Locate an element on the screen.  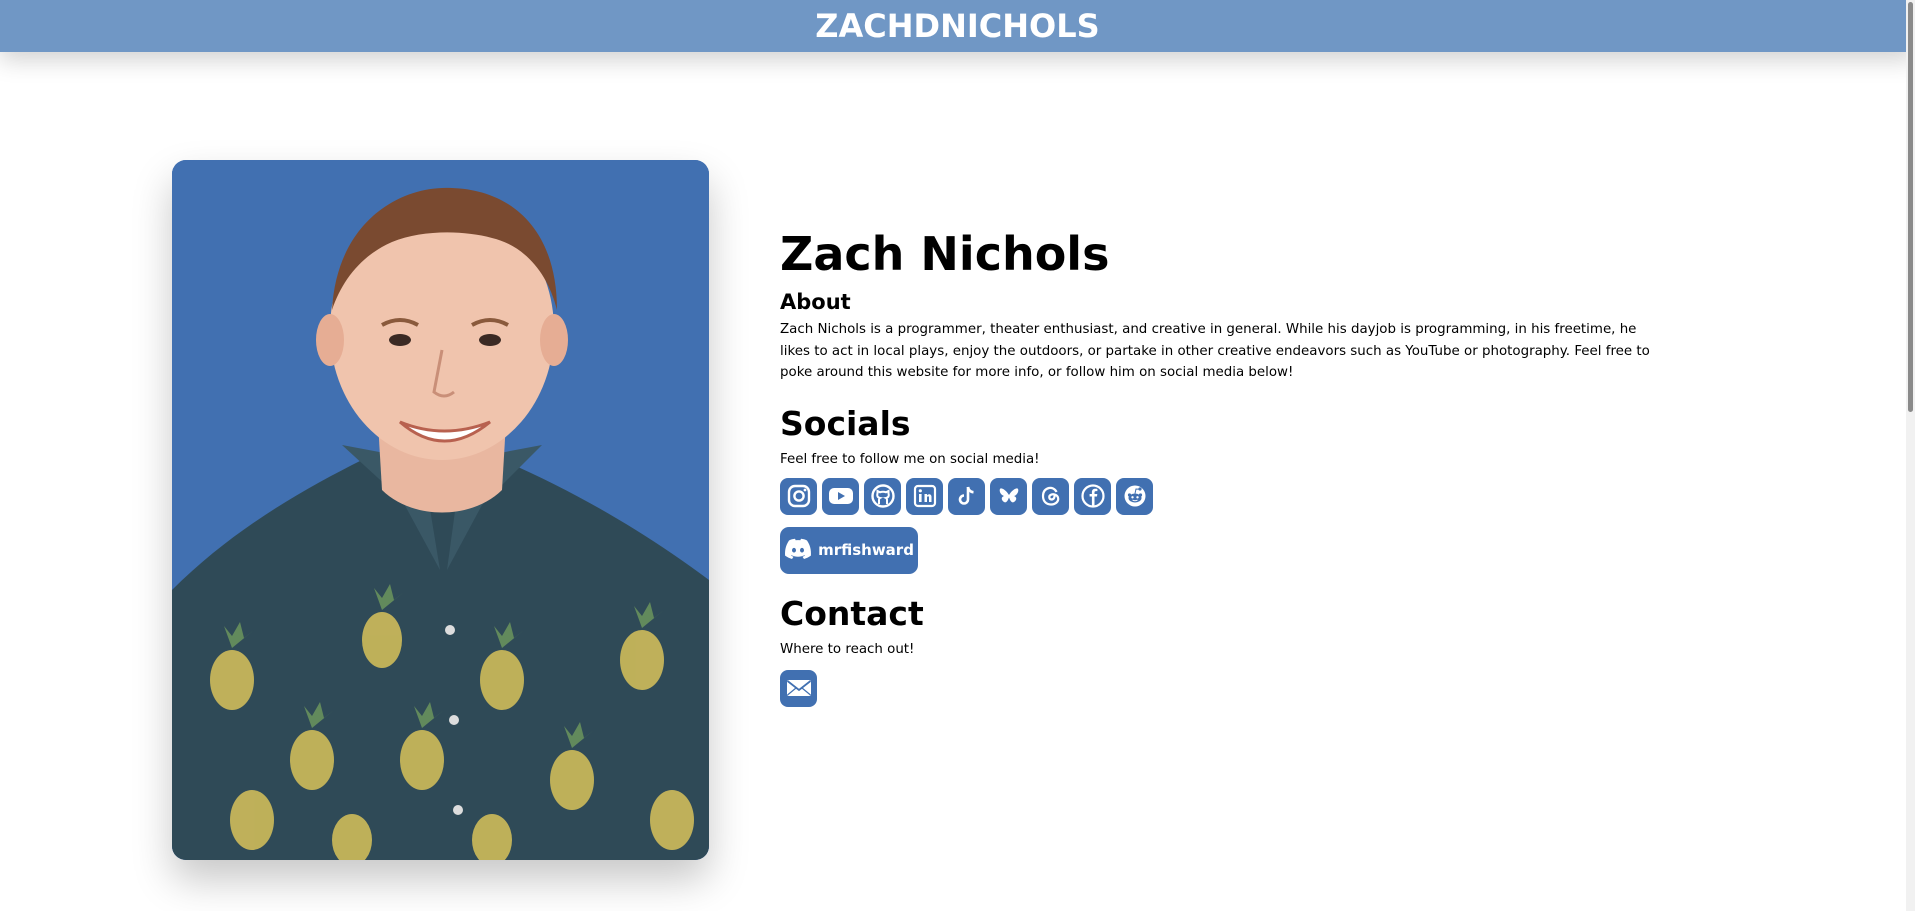
instagram-icon is located at coordinates (798, 496).